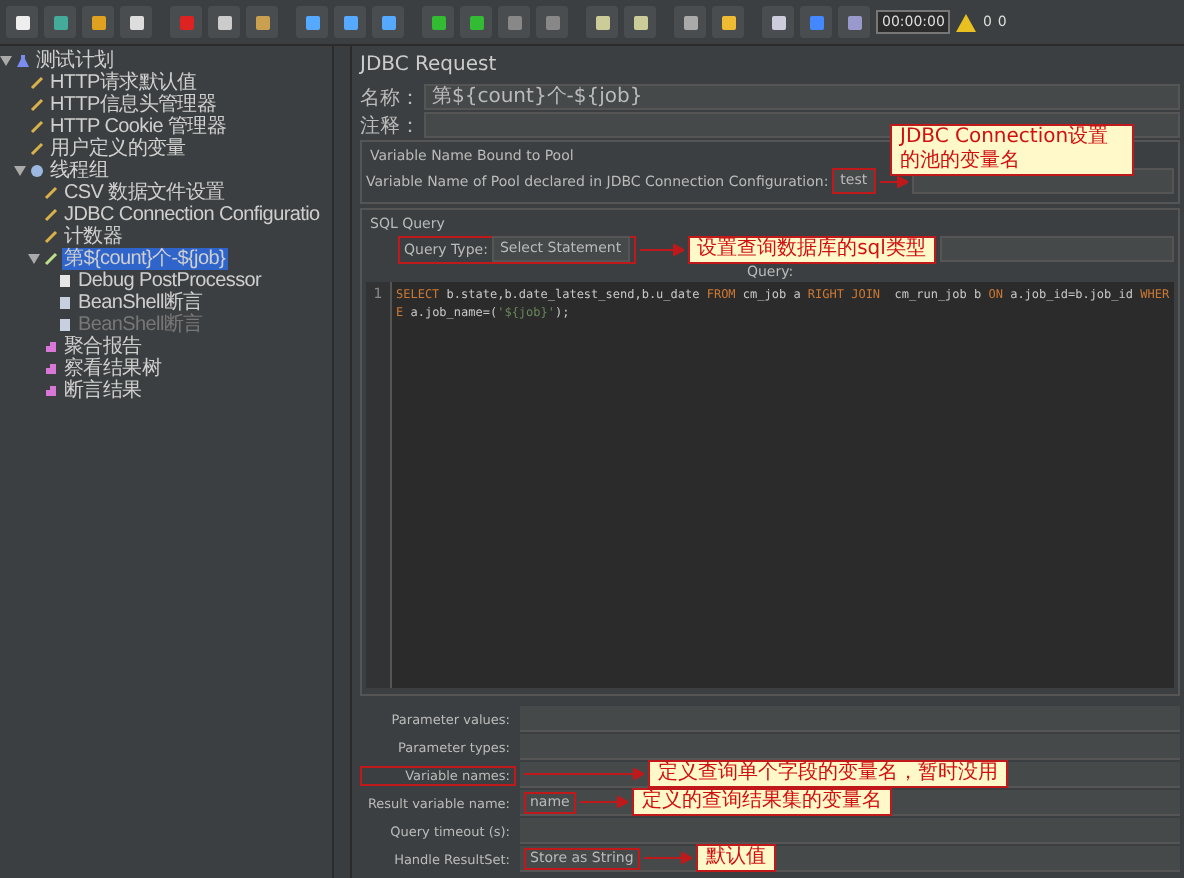  What do you see at coordinates (390, 126) in the screenshot?
I see `comment-label: 注释：` at bounding box center [390, 126].